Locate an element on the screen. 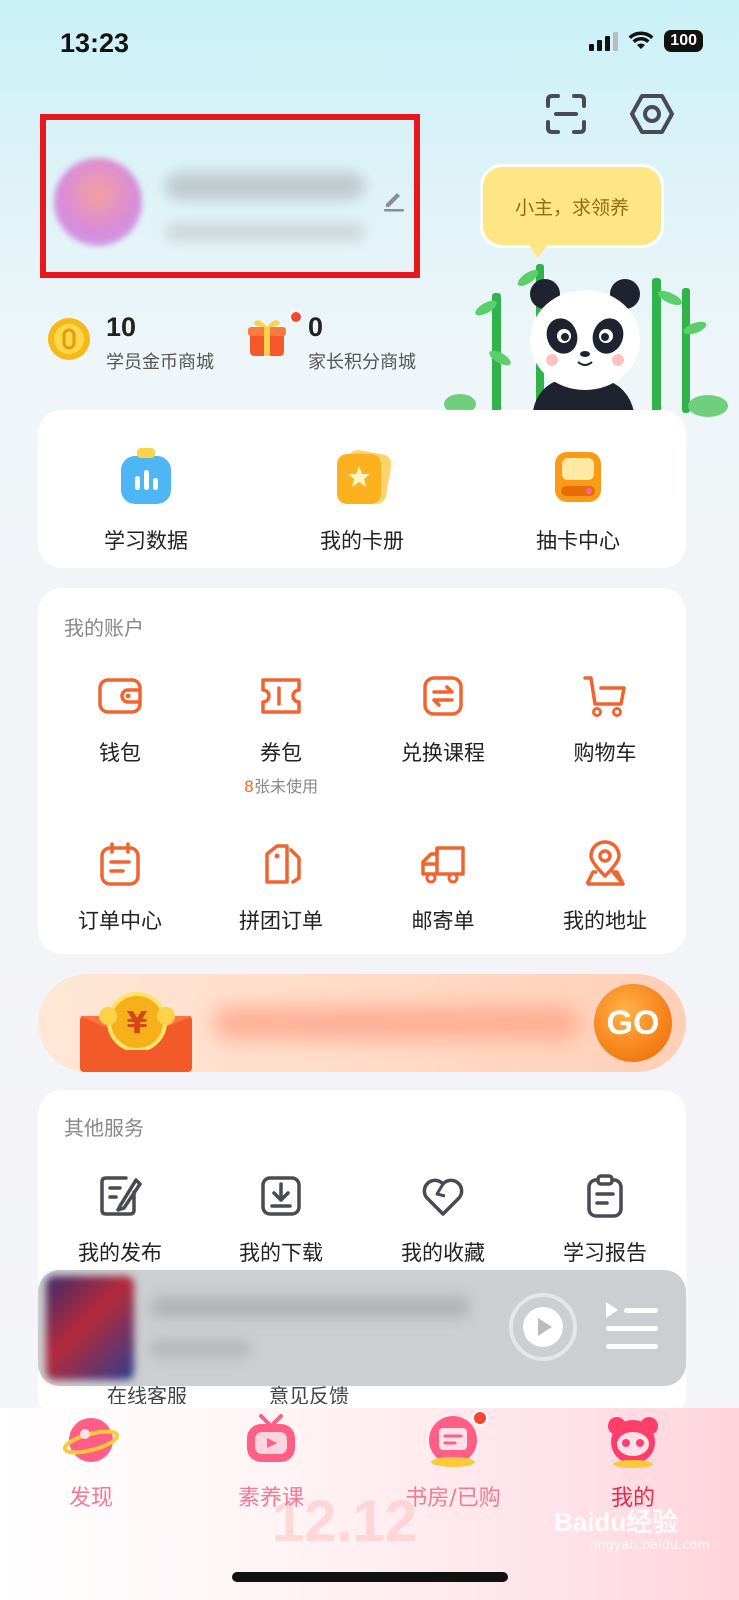 This screenshot has height=1600, width=739. account-coupons: 券包 8张未使用 is located at coordinates (281, 734).